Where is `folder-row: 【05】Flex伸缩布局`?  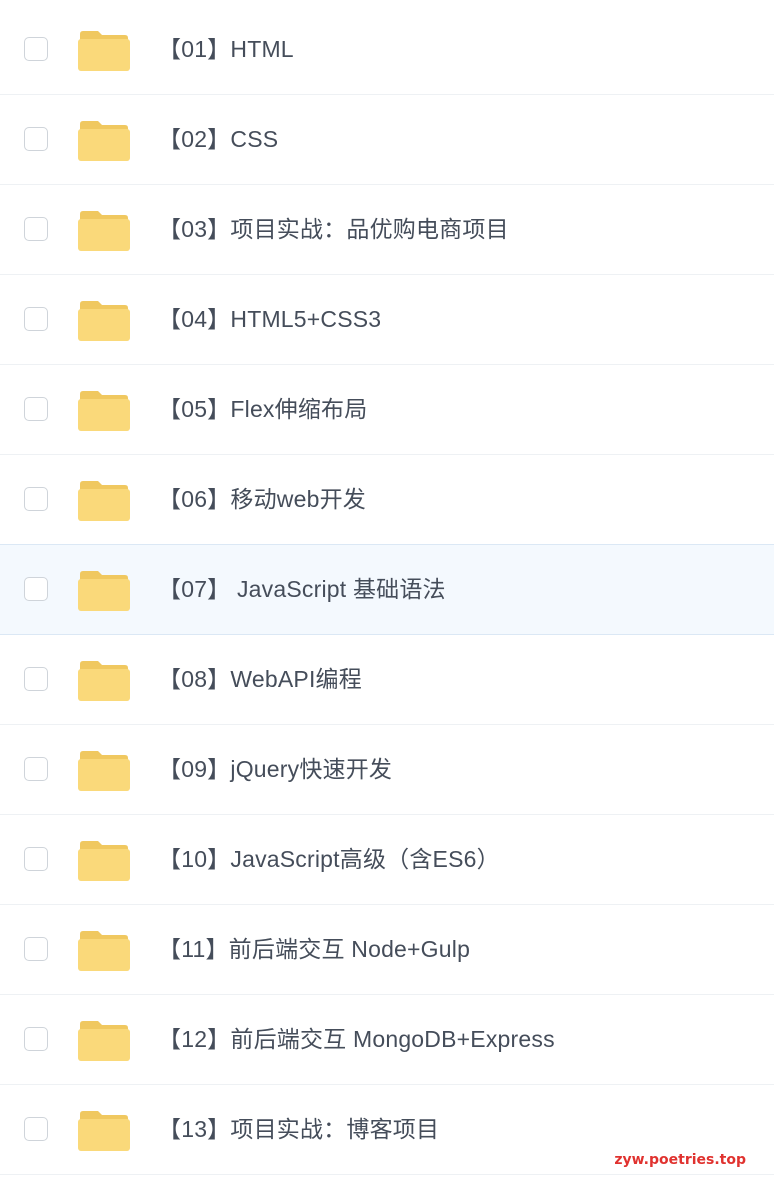
folder-row: 【05】Flex伸缩布局 is located at coordinates (387, 410).